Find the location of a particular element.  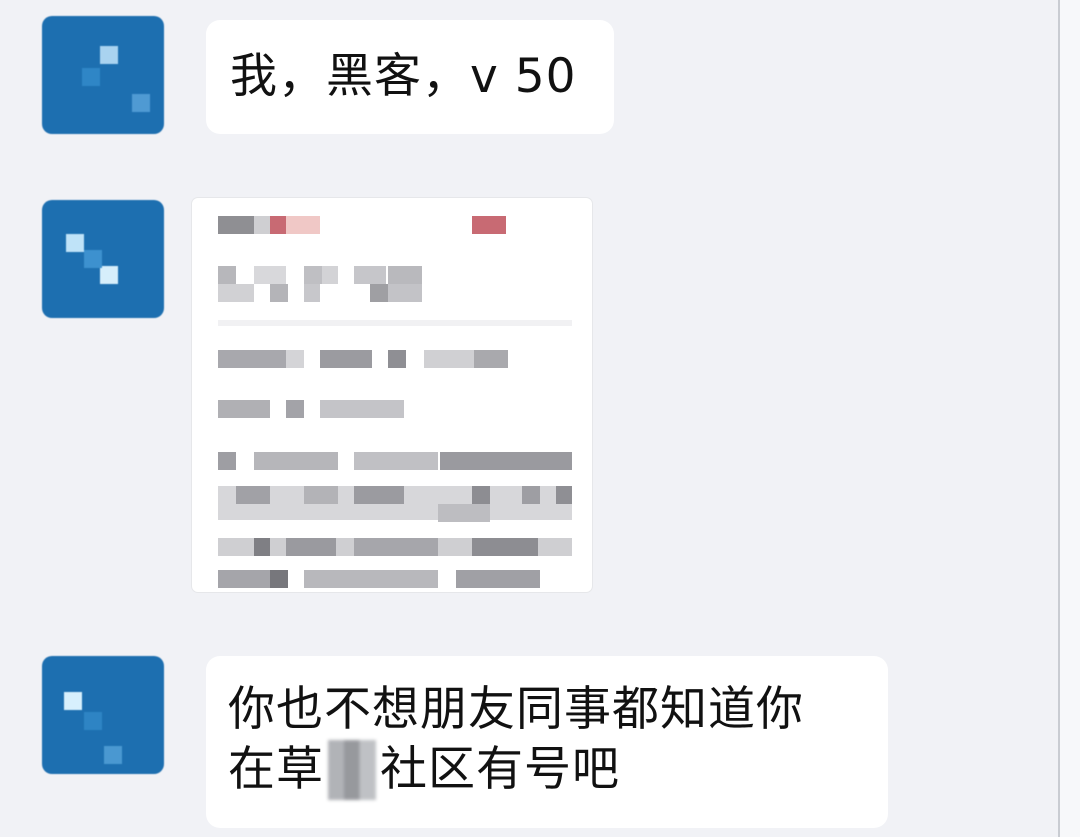

censored-text-block is located at coordinates (352, 770).